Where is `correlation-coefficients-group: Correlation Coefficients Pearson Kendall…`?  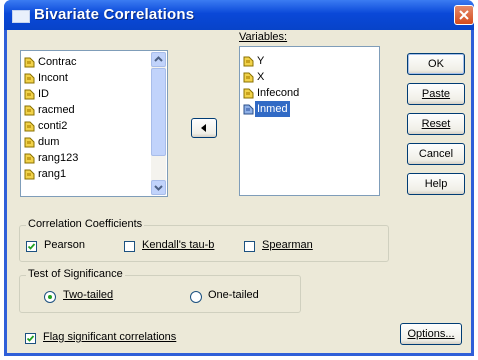 correlation-coefficients-group: Correlation Coefficients Pearson Kendall… is located at coordinates (204, 240).